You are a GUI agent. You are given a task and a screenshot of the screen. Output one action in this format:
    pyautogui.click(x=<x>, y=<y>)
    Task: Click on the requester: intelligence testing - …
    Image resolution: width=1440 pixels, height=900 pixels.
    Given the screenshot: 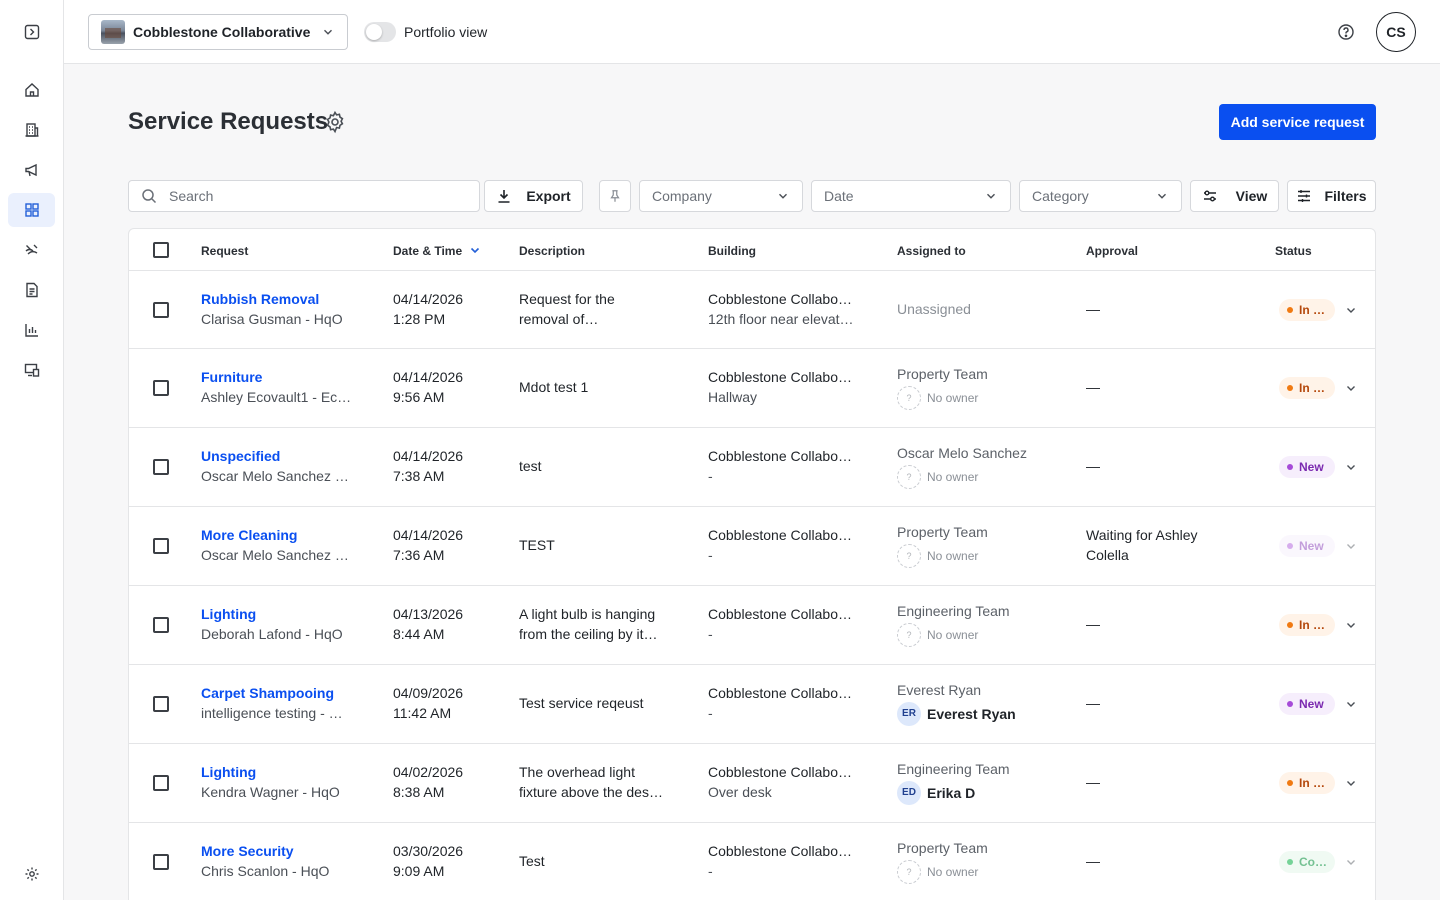 What is the action you would take?
    pyautogui.click(x=272, y=713)
    